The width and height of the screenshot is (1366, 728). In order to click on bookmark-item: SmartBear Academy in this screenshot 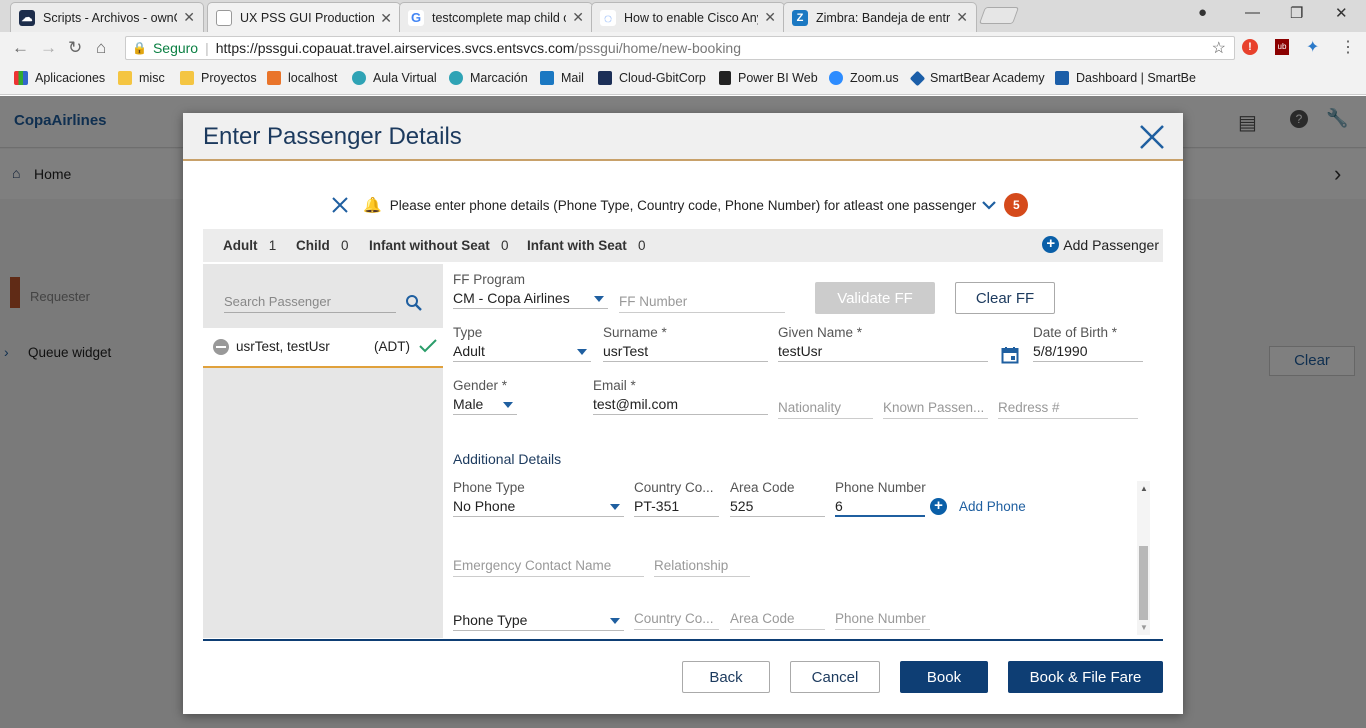, I will do `click(977, 78)`.